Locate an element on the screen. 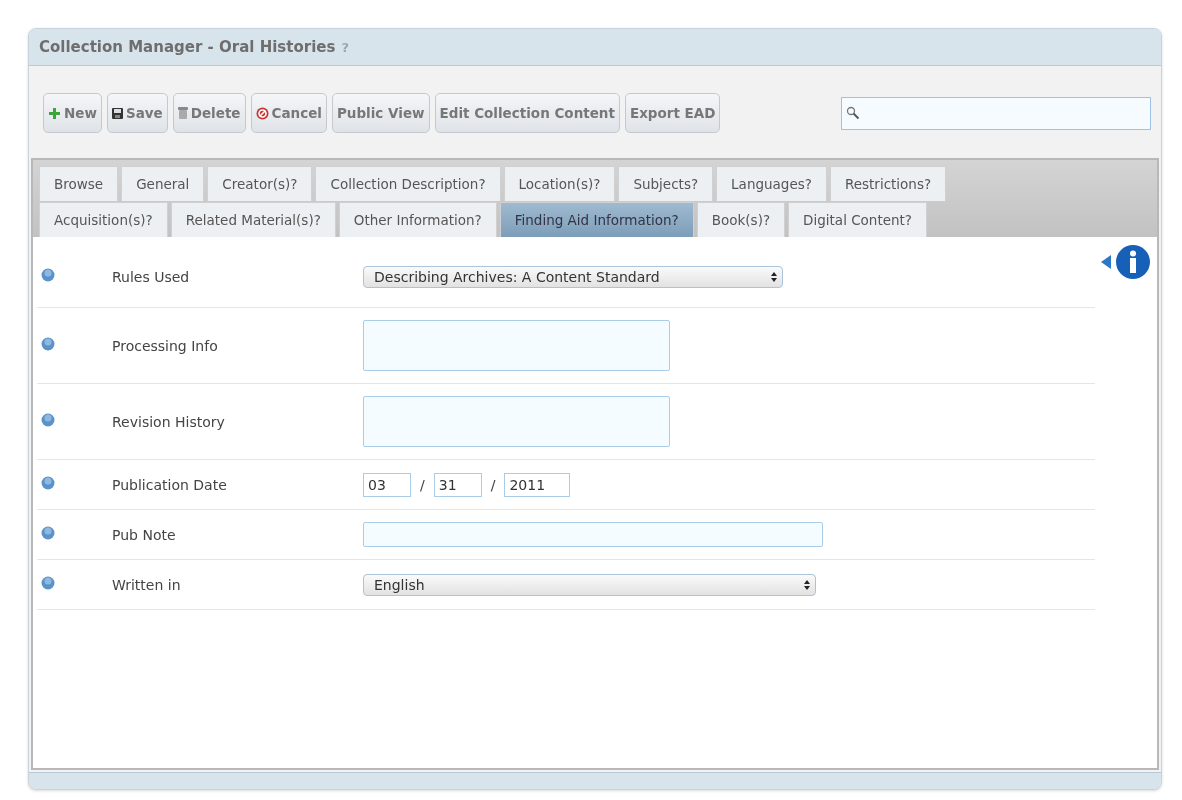 The width and height of the screenshot is (1182, 800). input-field is located at coordinates (593, 534).